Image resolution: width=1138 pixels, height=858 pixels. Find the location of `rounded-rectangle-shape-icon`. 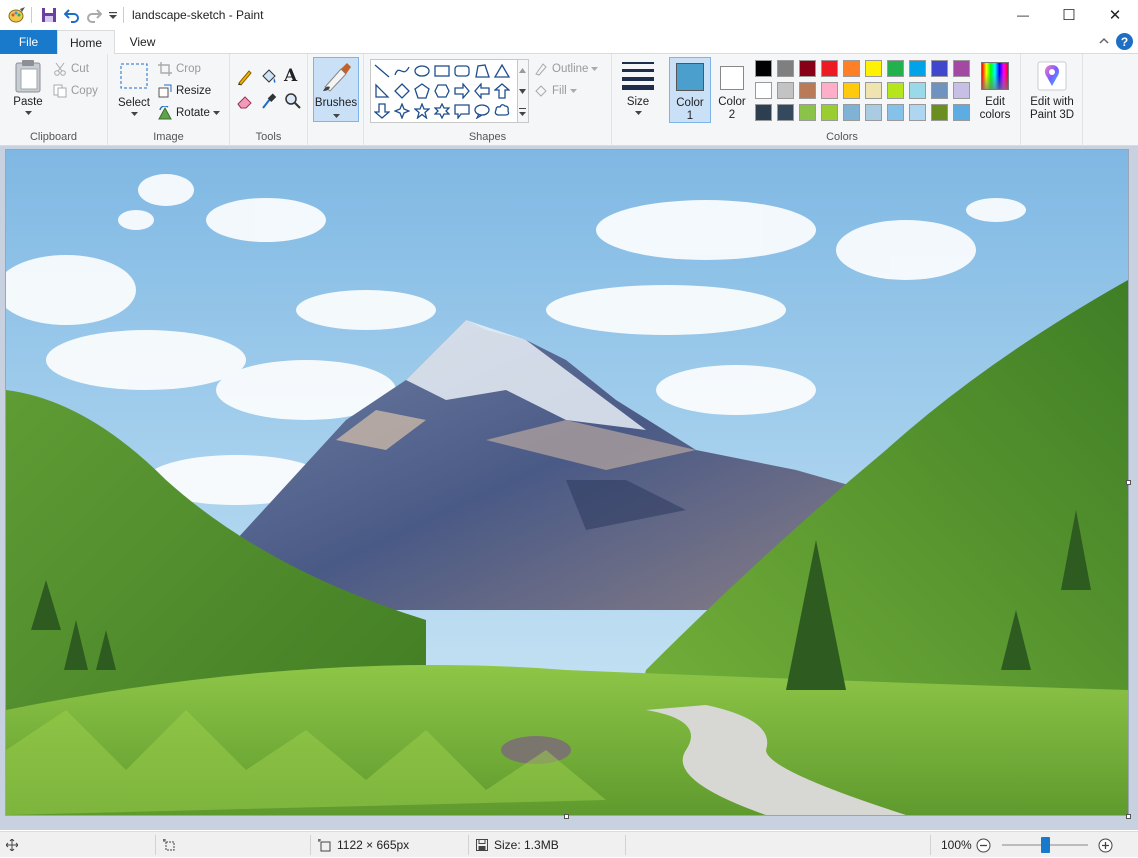

rounded-rectangle-shape-icon is located at coordinates (462, 71).